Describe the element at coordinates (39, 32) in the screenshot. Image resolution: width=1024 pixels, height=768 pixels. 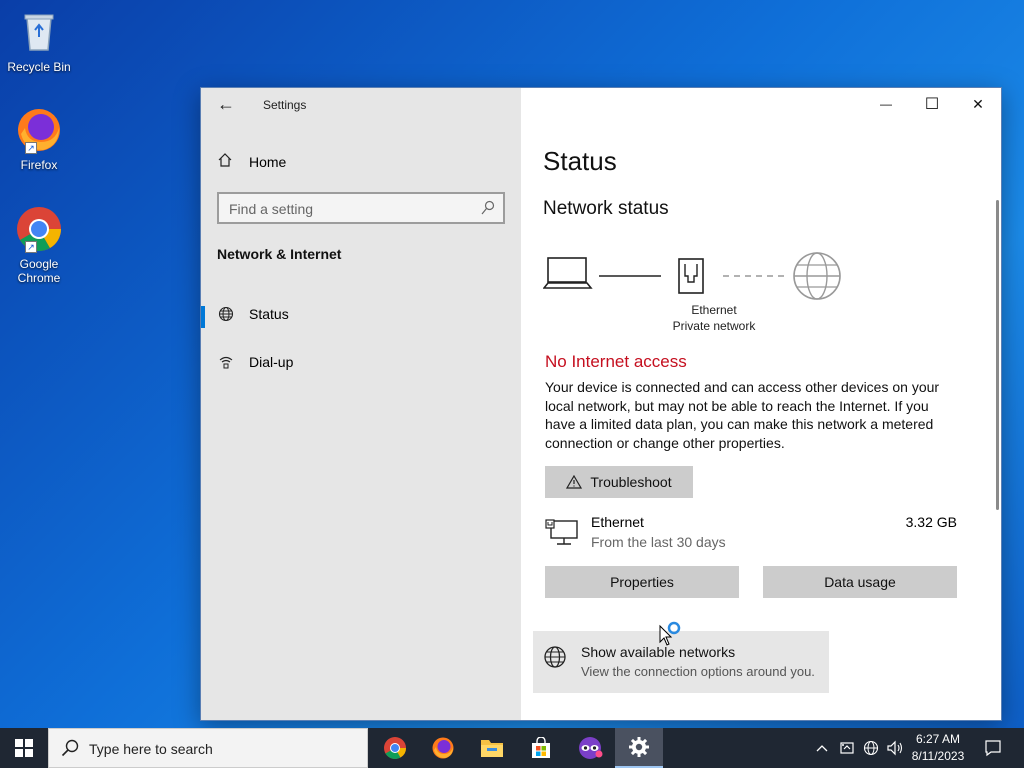
I see `recycle-bin-icon` at that location.